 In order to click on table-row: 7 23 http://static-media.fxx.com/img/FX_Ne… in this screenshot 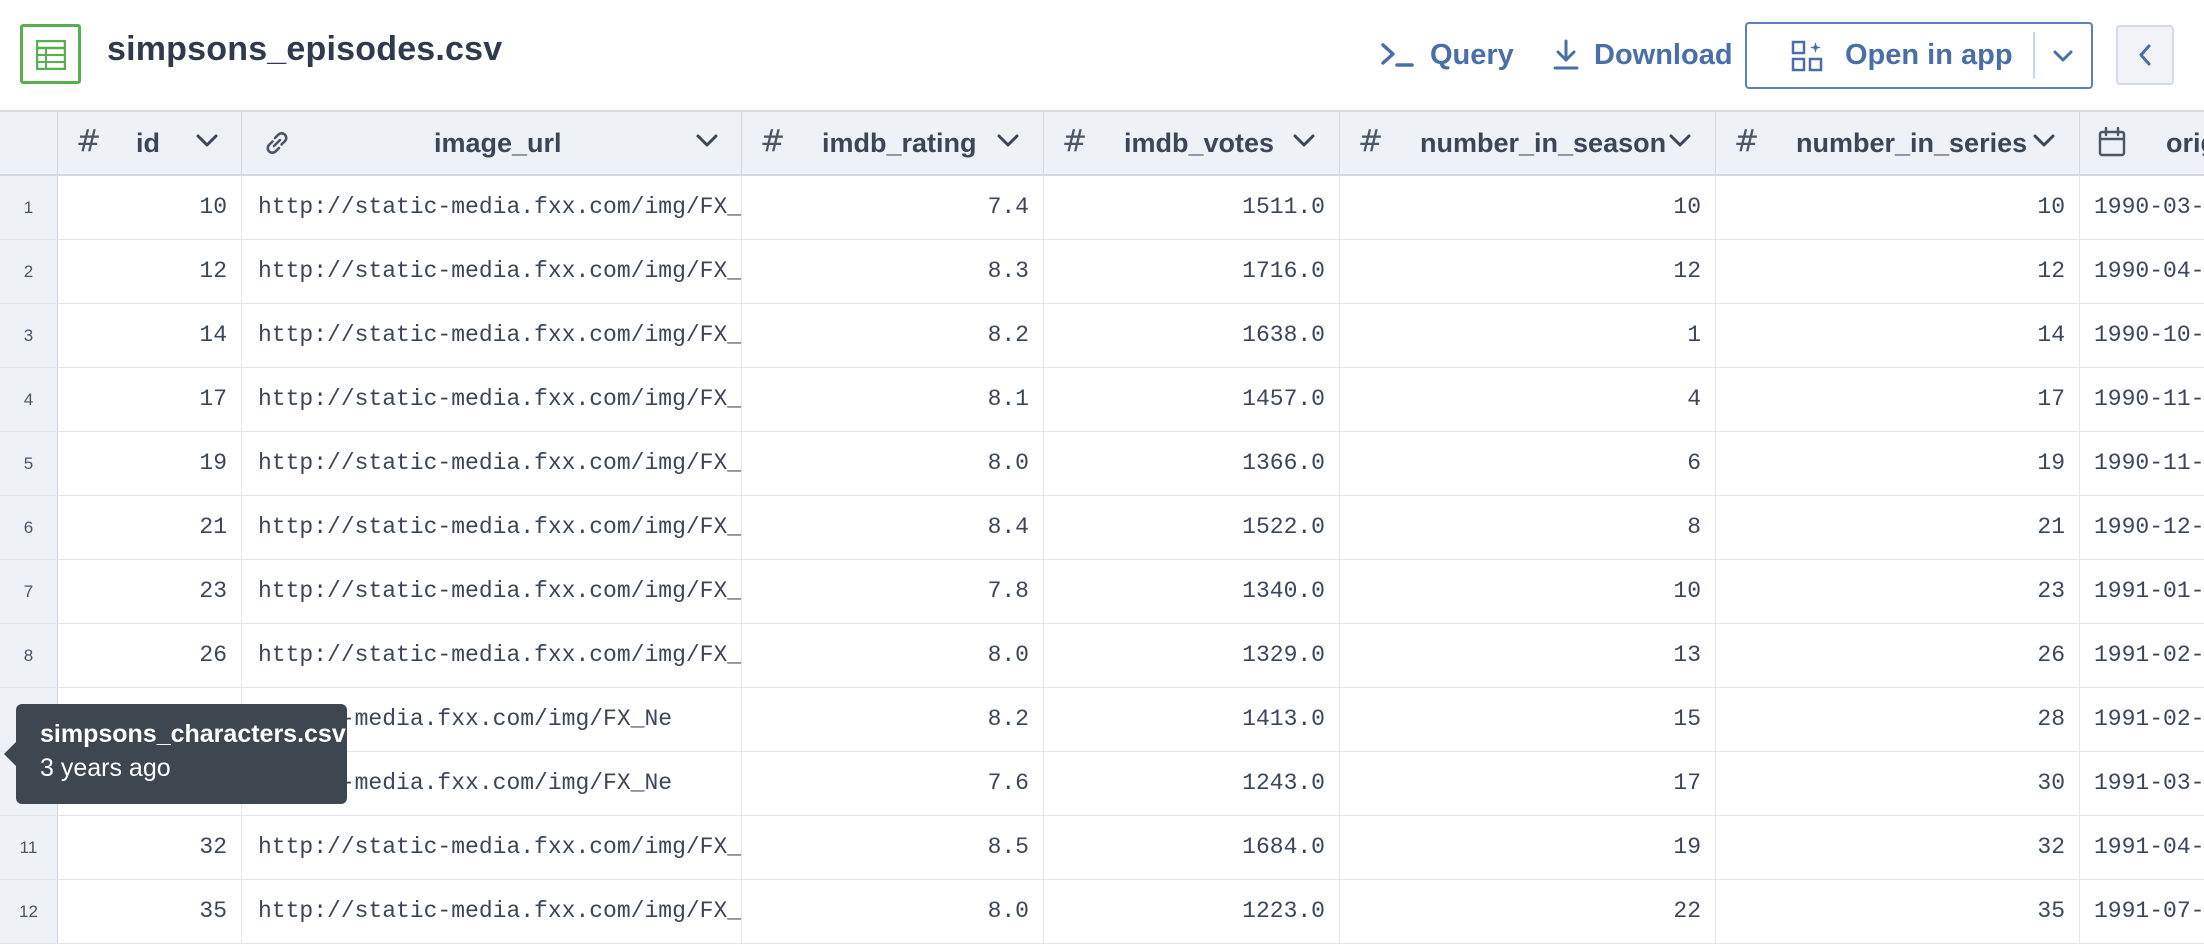, I will do `click(1102, 592)`.